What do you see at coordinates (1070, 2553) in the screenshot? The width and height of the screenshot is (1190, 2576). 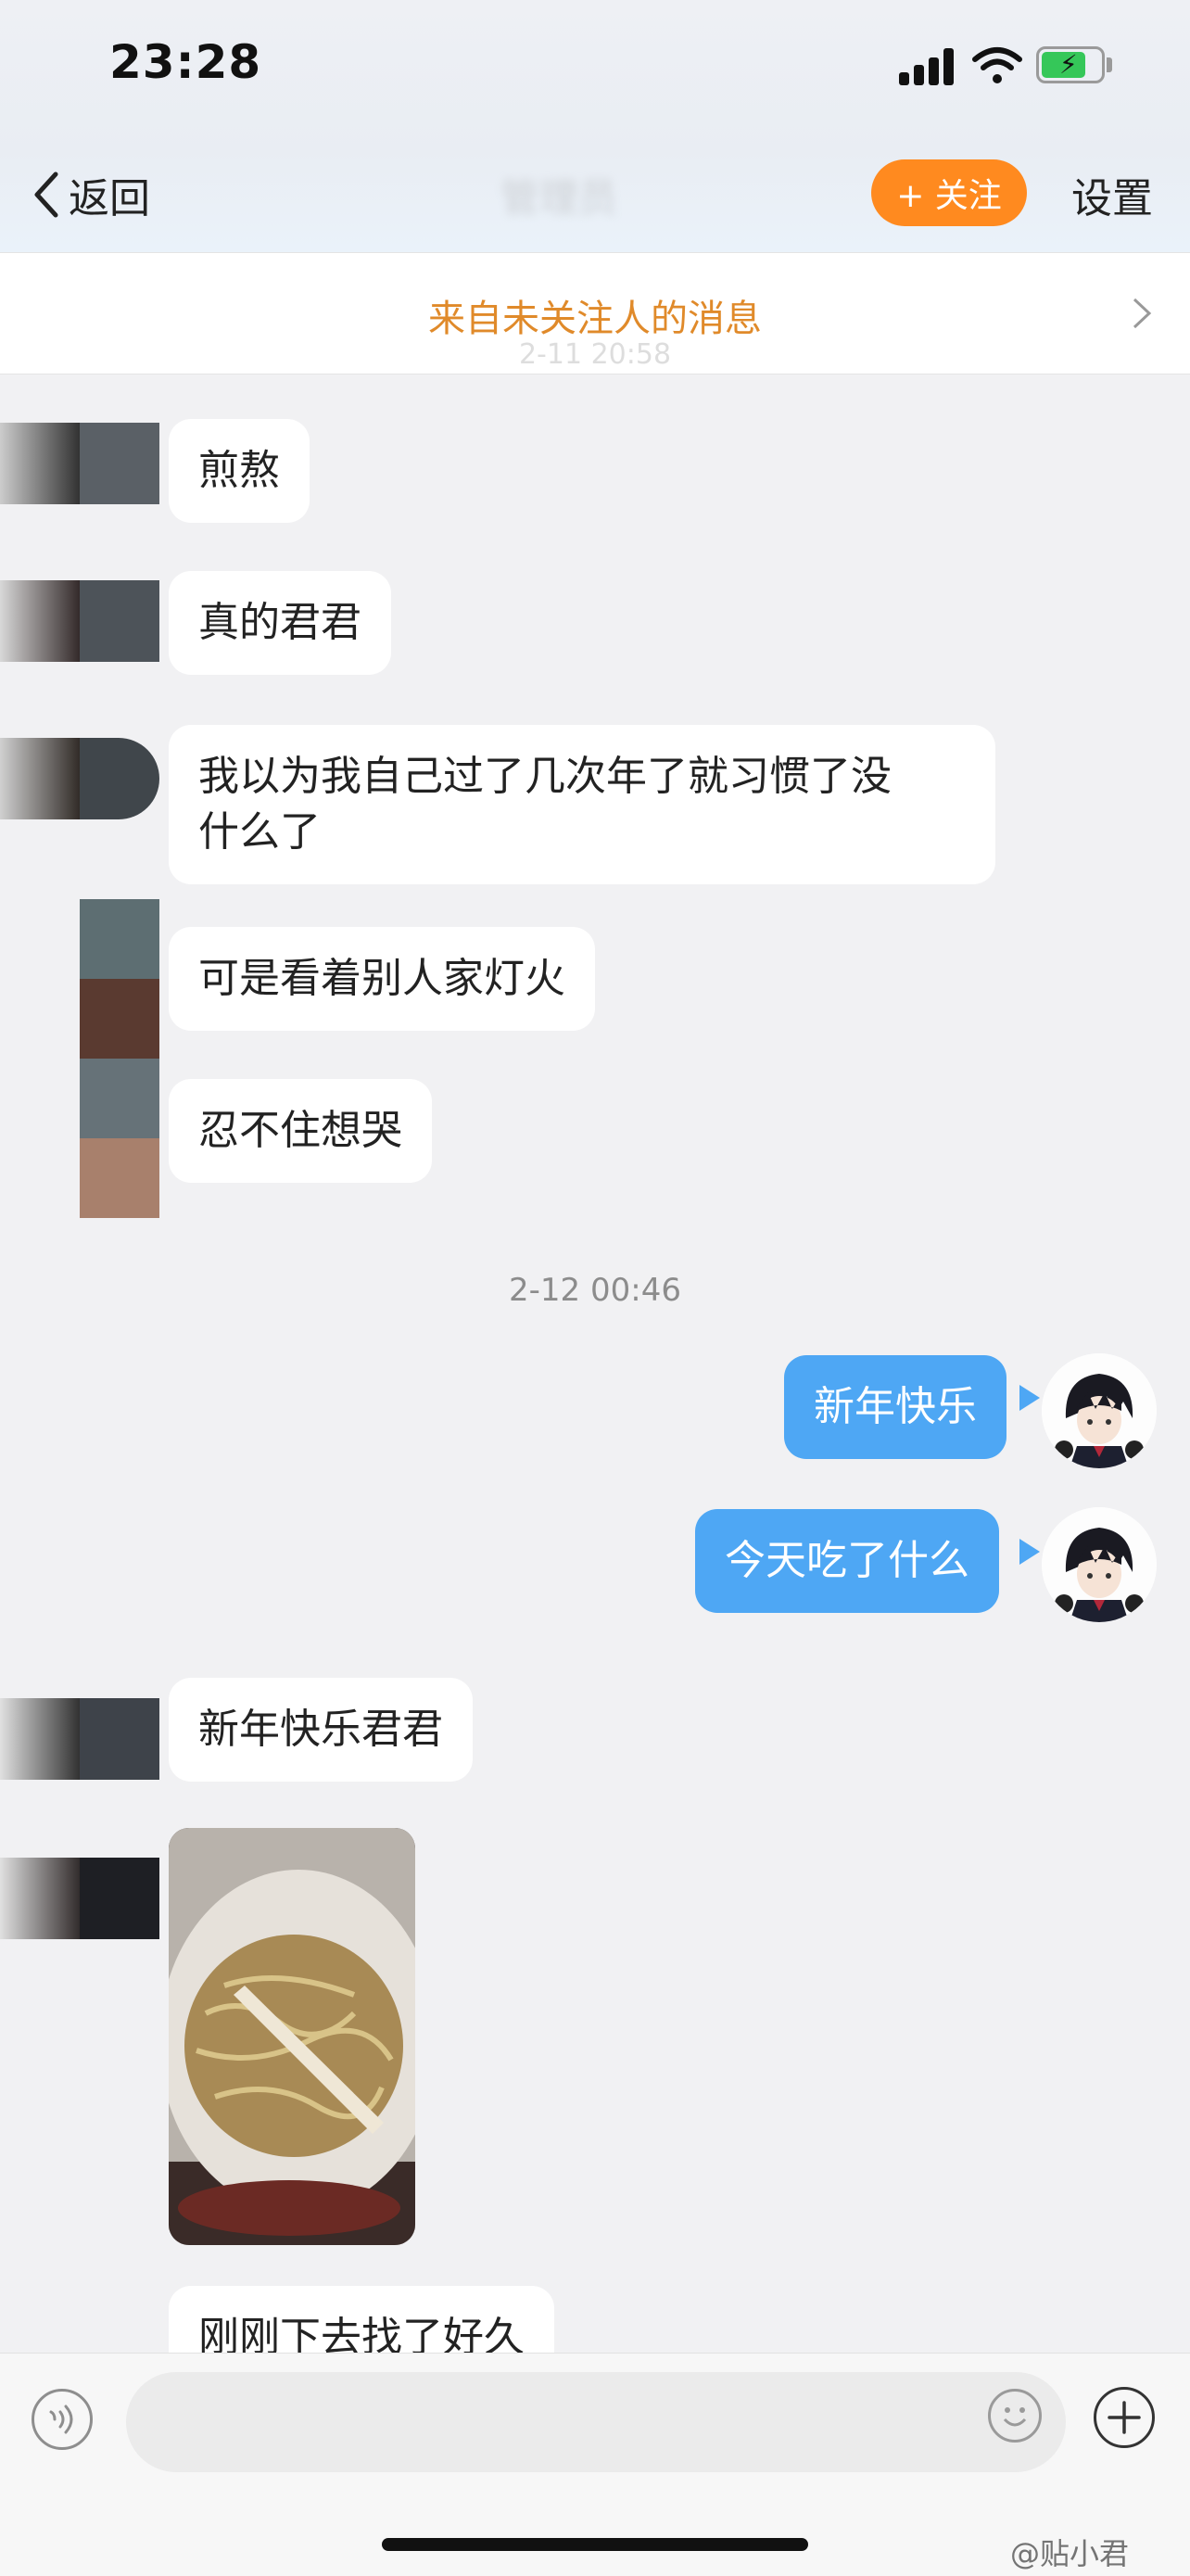 I see `watermark: @贴小君` at bounding box center [1070, 2553].